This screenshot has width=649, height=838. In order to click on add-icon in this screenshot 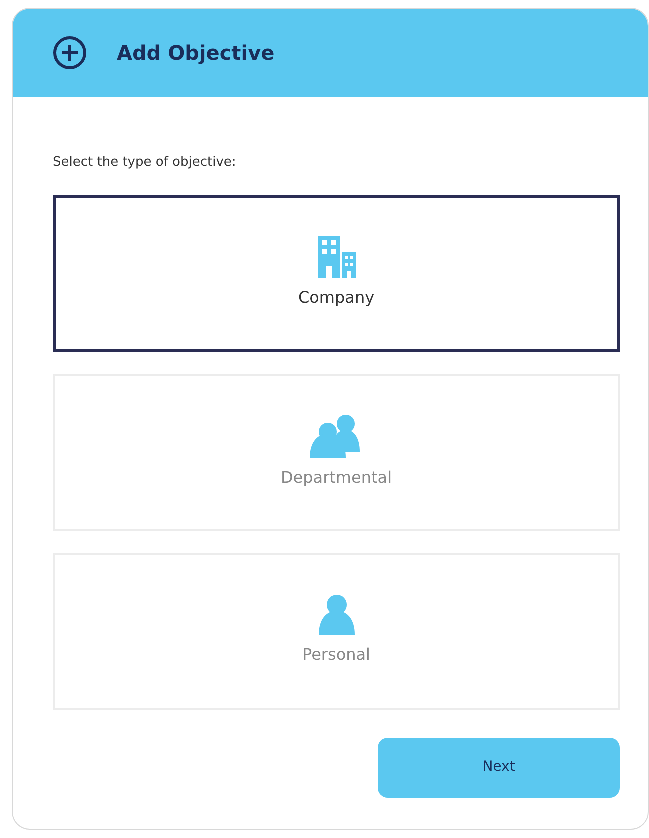, I will do `click(70, 53)`.